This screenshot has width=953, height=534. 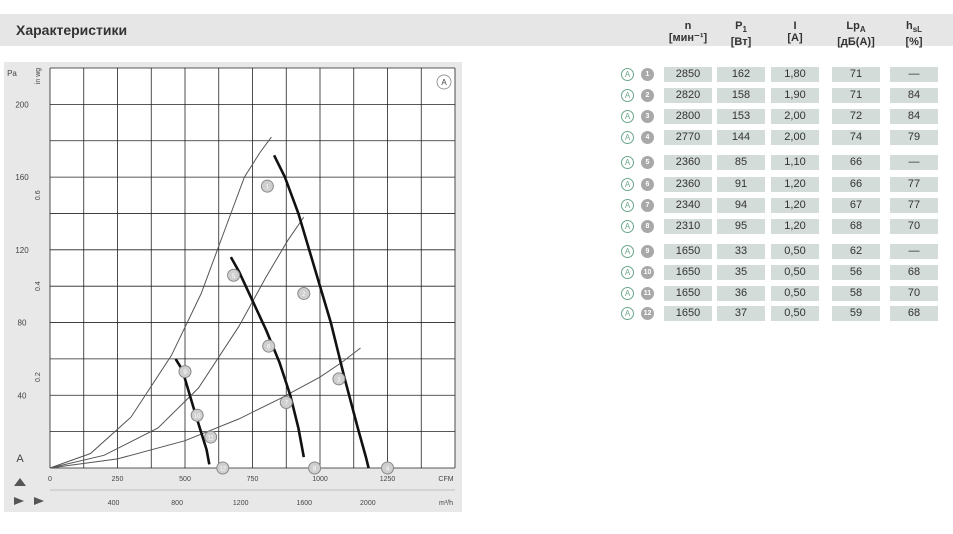 What do you see at coordinates (856, 116) in the screenshot?
I see `table-cell: 72` at bounding box center [856, 116].